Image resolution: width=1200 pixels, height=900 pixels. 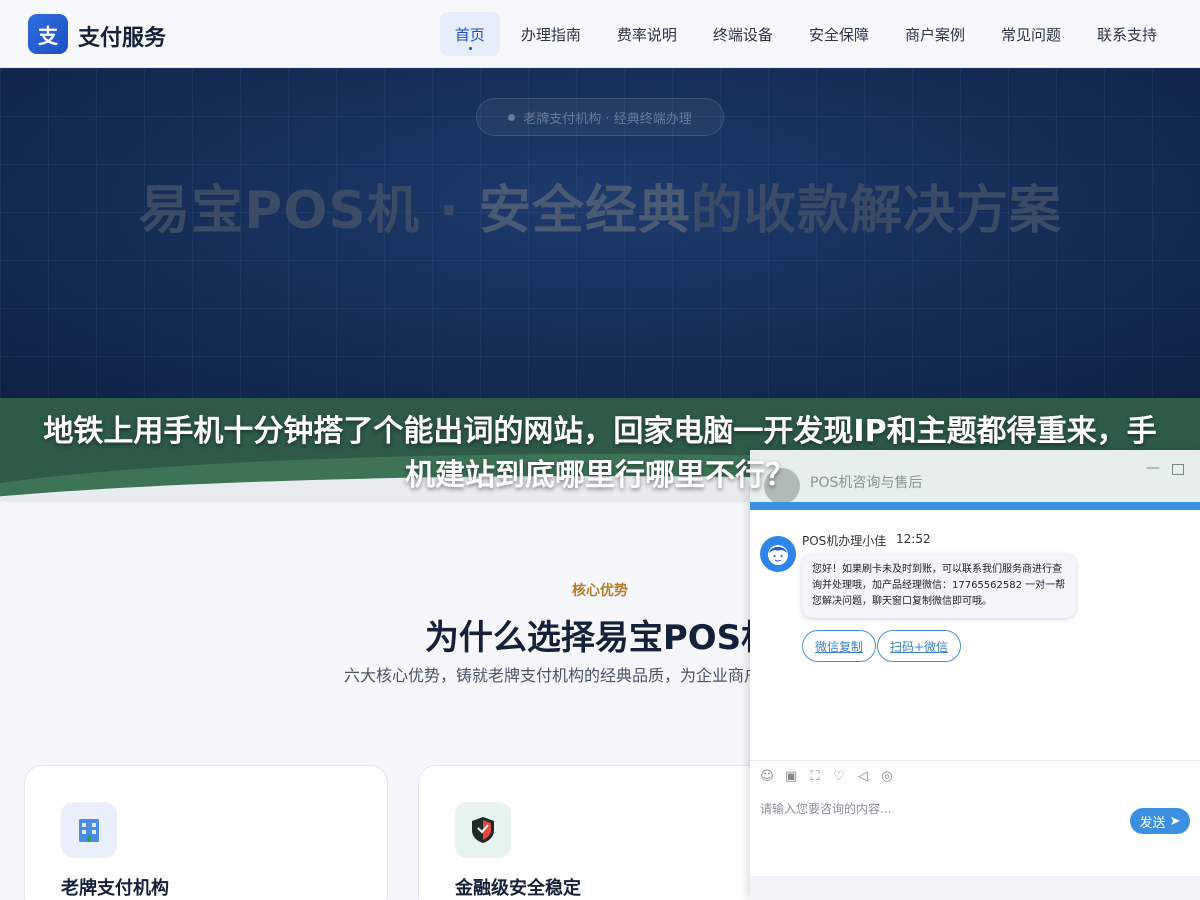 I want to click on logo-icon: 支, so click(x=48, y=34).